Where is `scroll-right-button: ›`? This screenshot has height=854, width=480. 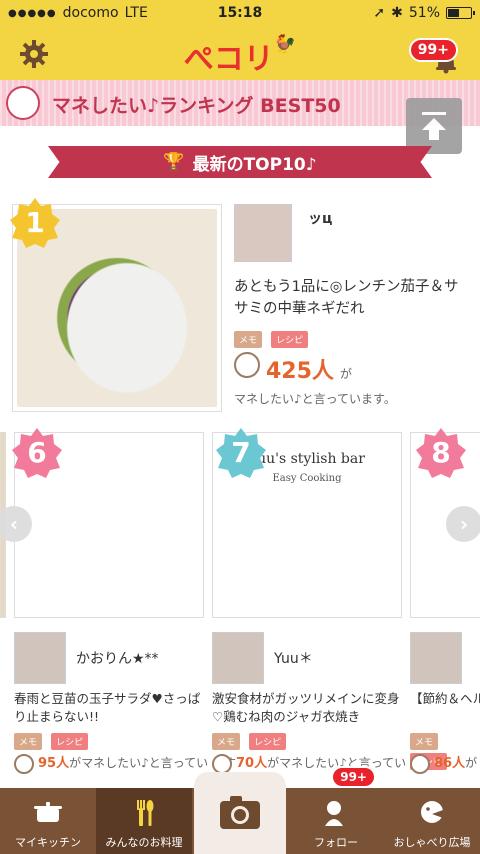
scroll-right-button: › is located at coordinates (463, 524).